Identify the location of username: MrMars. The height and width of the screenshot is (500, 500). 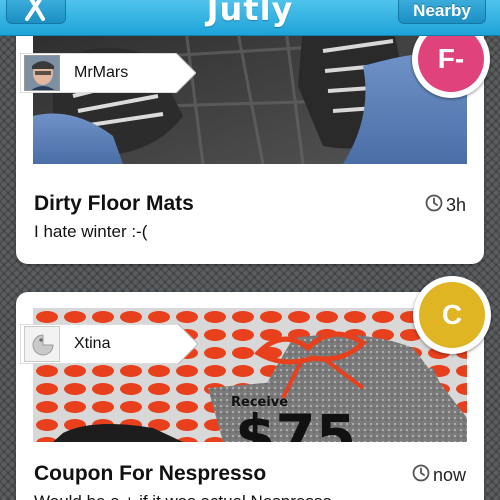
(101, 73).